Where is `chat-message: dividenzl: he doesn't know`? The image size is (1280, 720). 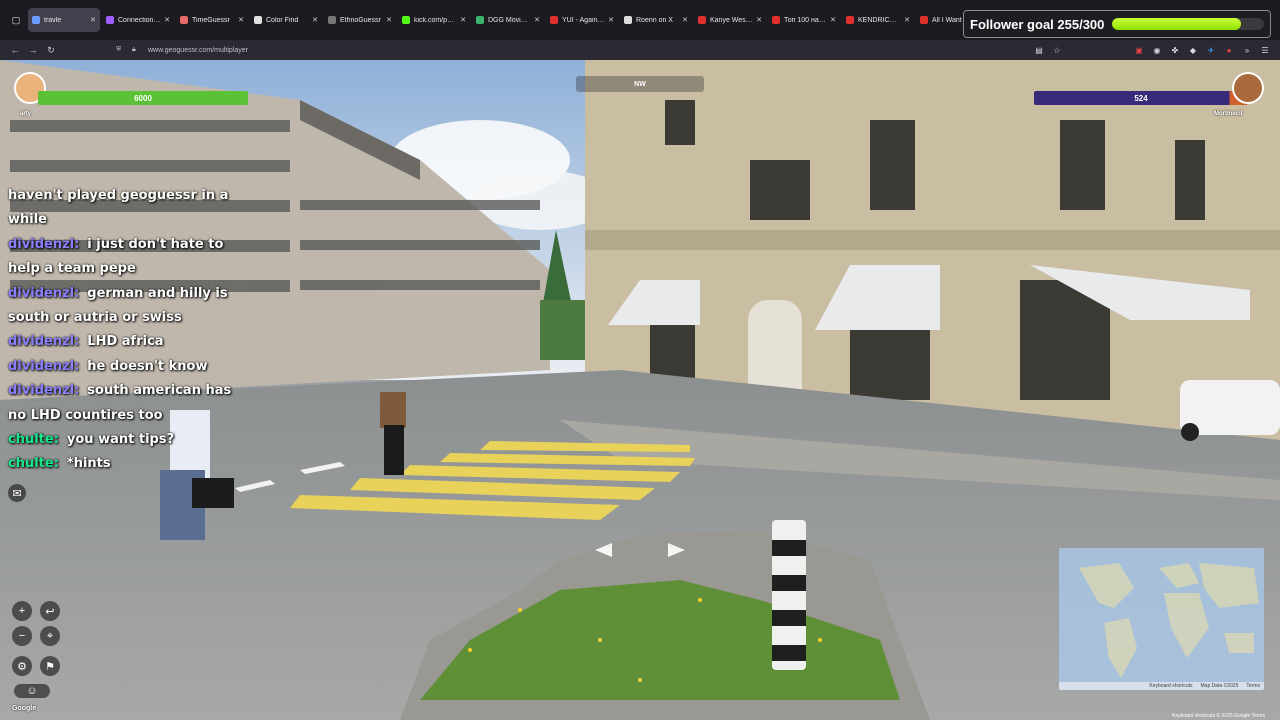 chat-message: dividenzl: he doesn't know is located at coordinates (128, 367).